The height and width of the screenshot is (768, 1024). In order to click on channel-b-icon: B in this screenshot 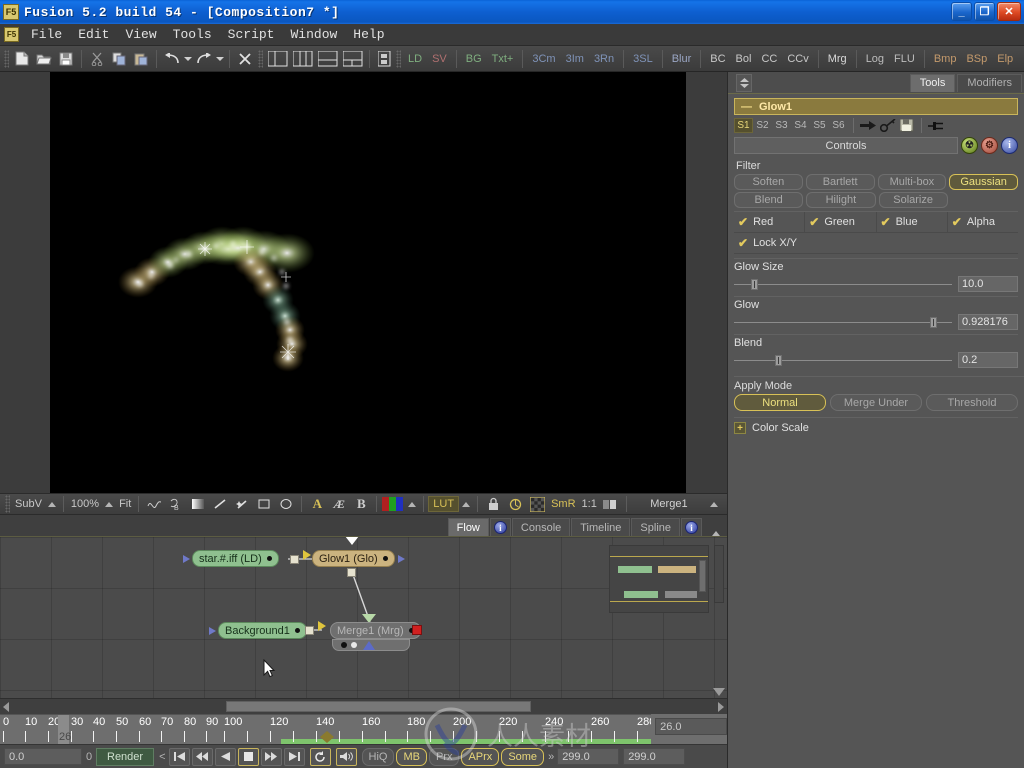, I will do `click(361, 504)`.